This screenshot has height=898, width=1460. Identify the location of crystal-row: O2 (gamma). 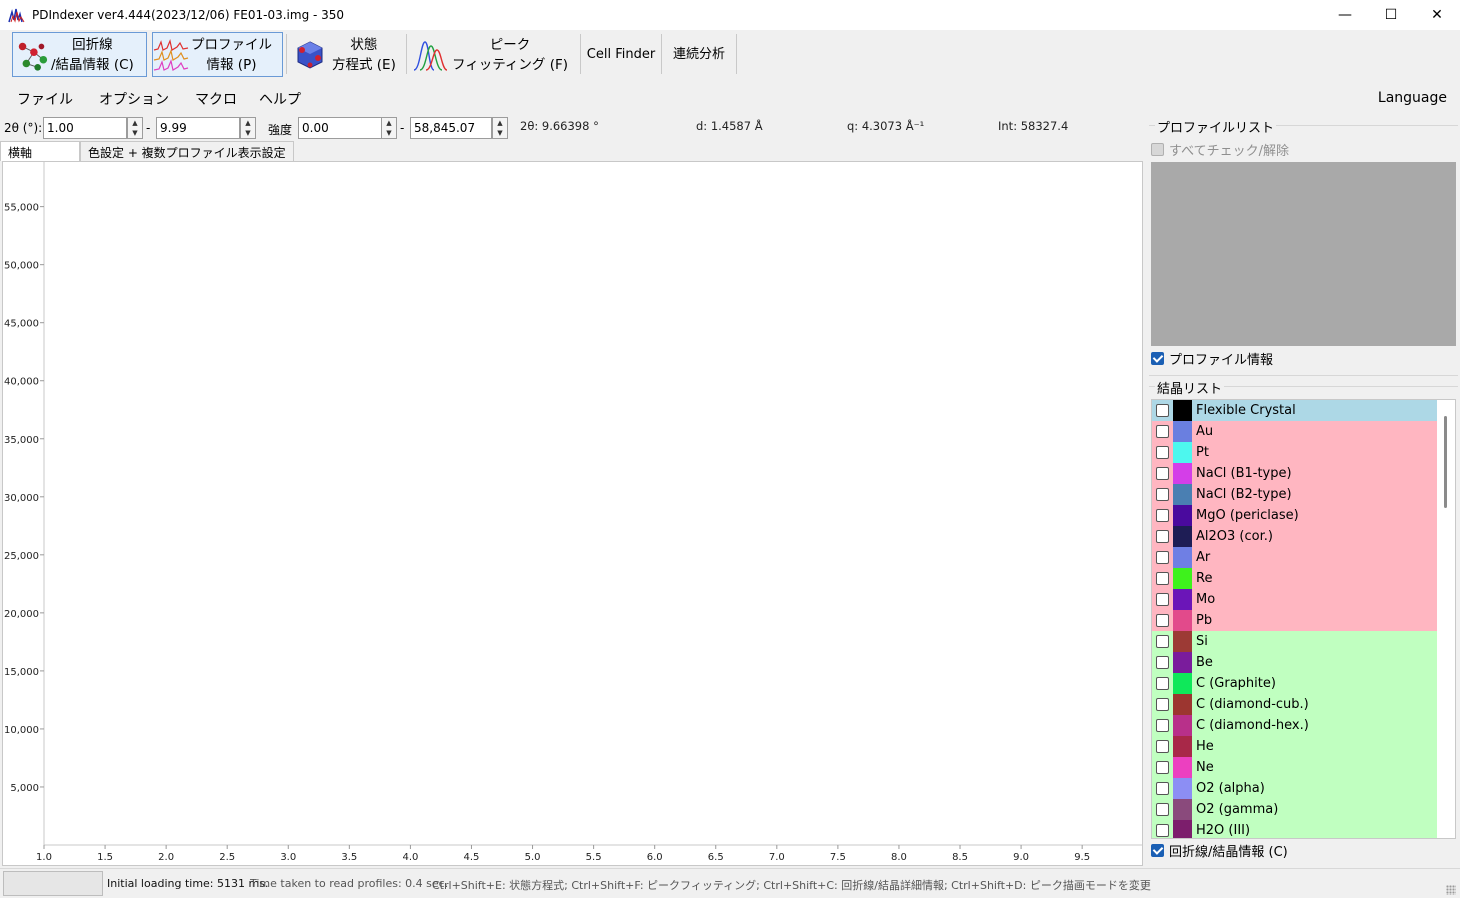
(1295, 809).